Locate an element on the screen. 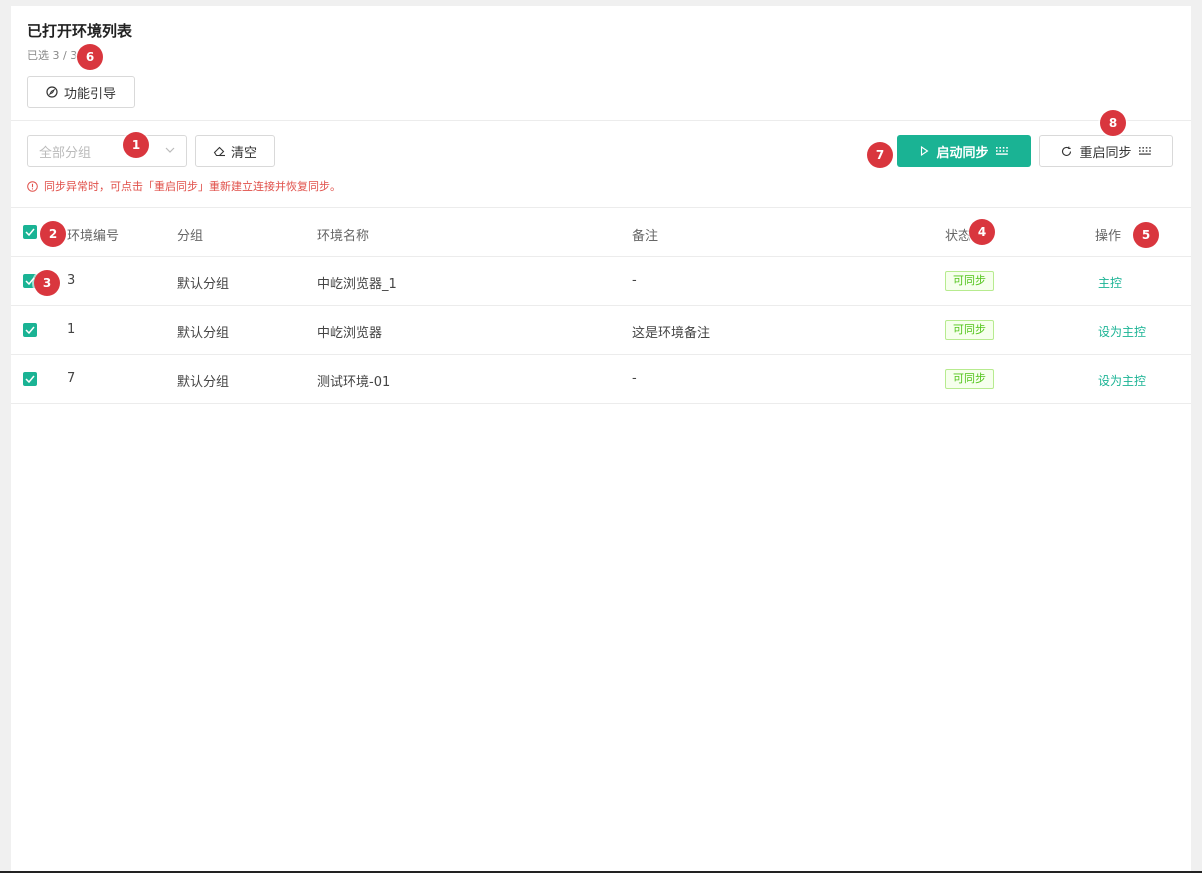 The height and width of the screenshot is (873, 1202). sync-warning-text: 同步异常时，可点击「重启同步」重新建立连接并恢复同步。 is located at coordinates (192, 186).